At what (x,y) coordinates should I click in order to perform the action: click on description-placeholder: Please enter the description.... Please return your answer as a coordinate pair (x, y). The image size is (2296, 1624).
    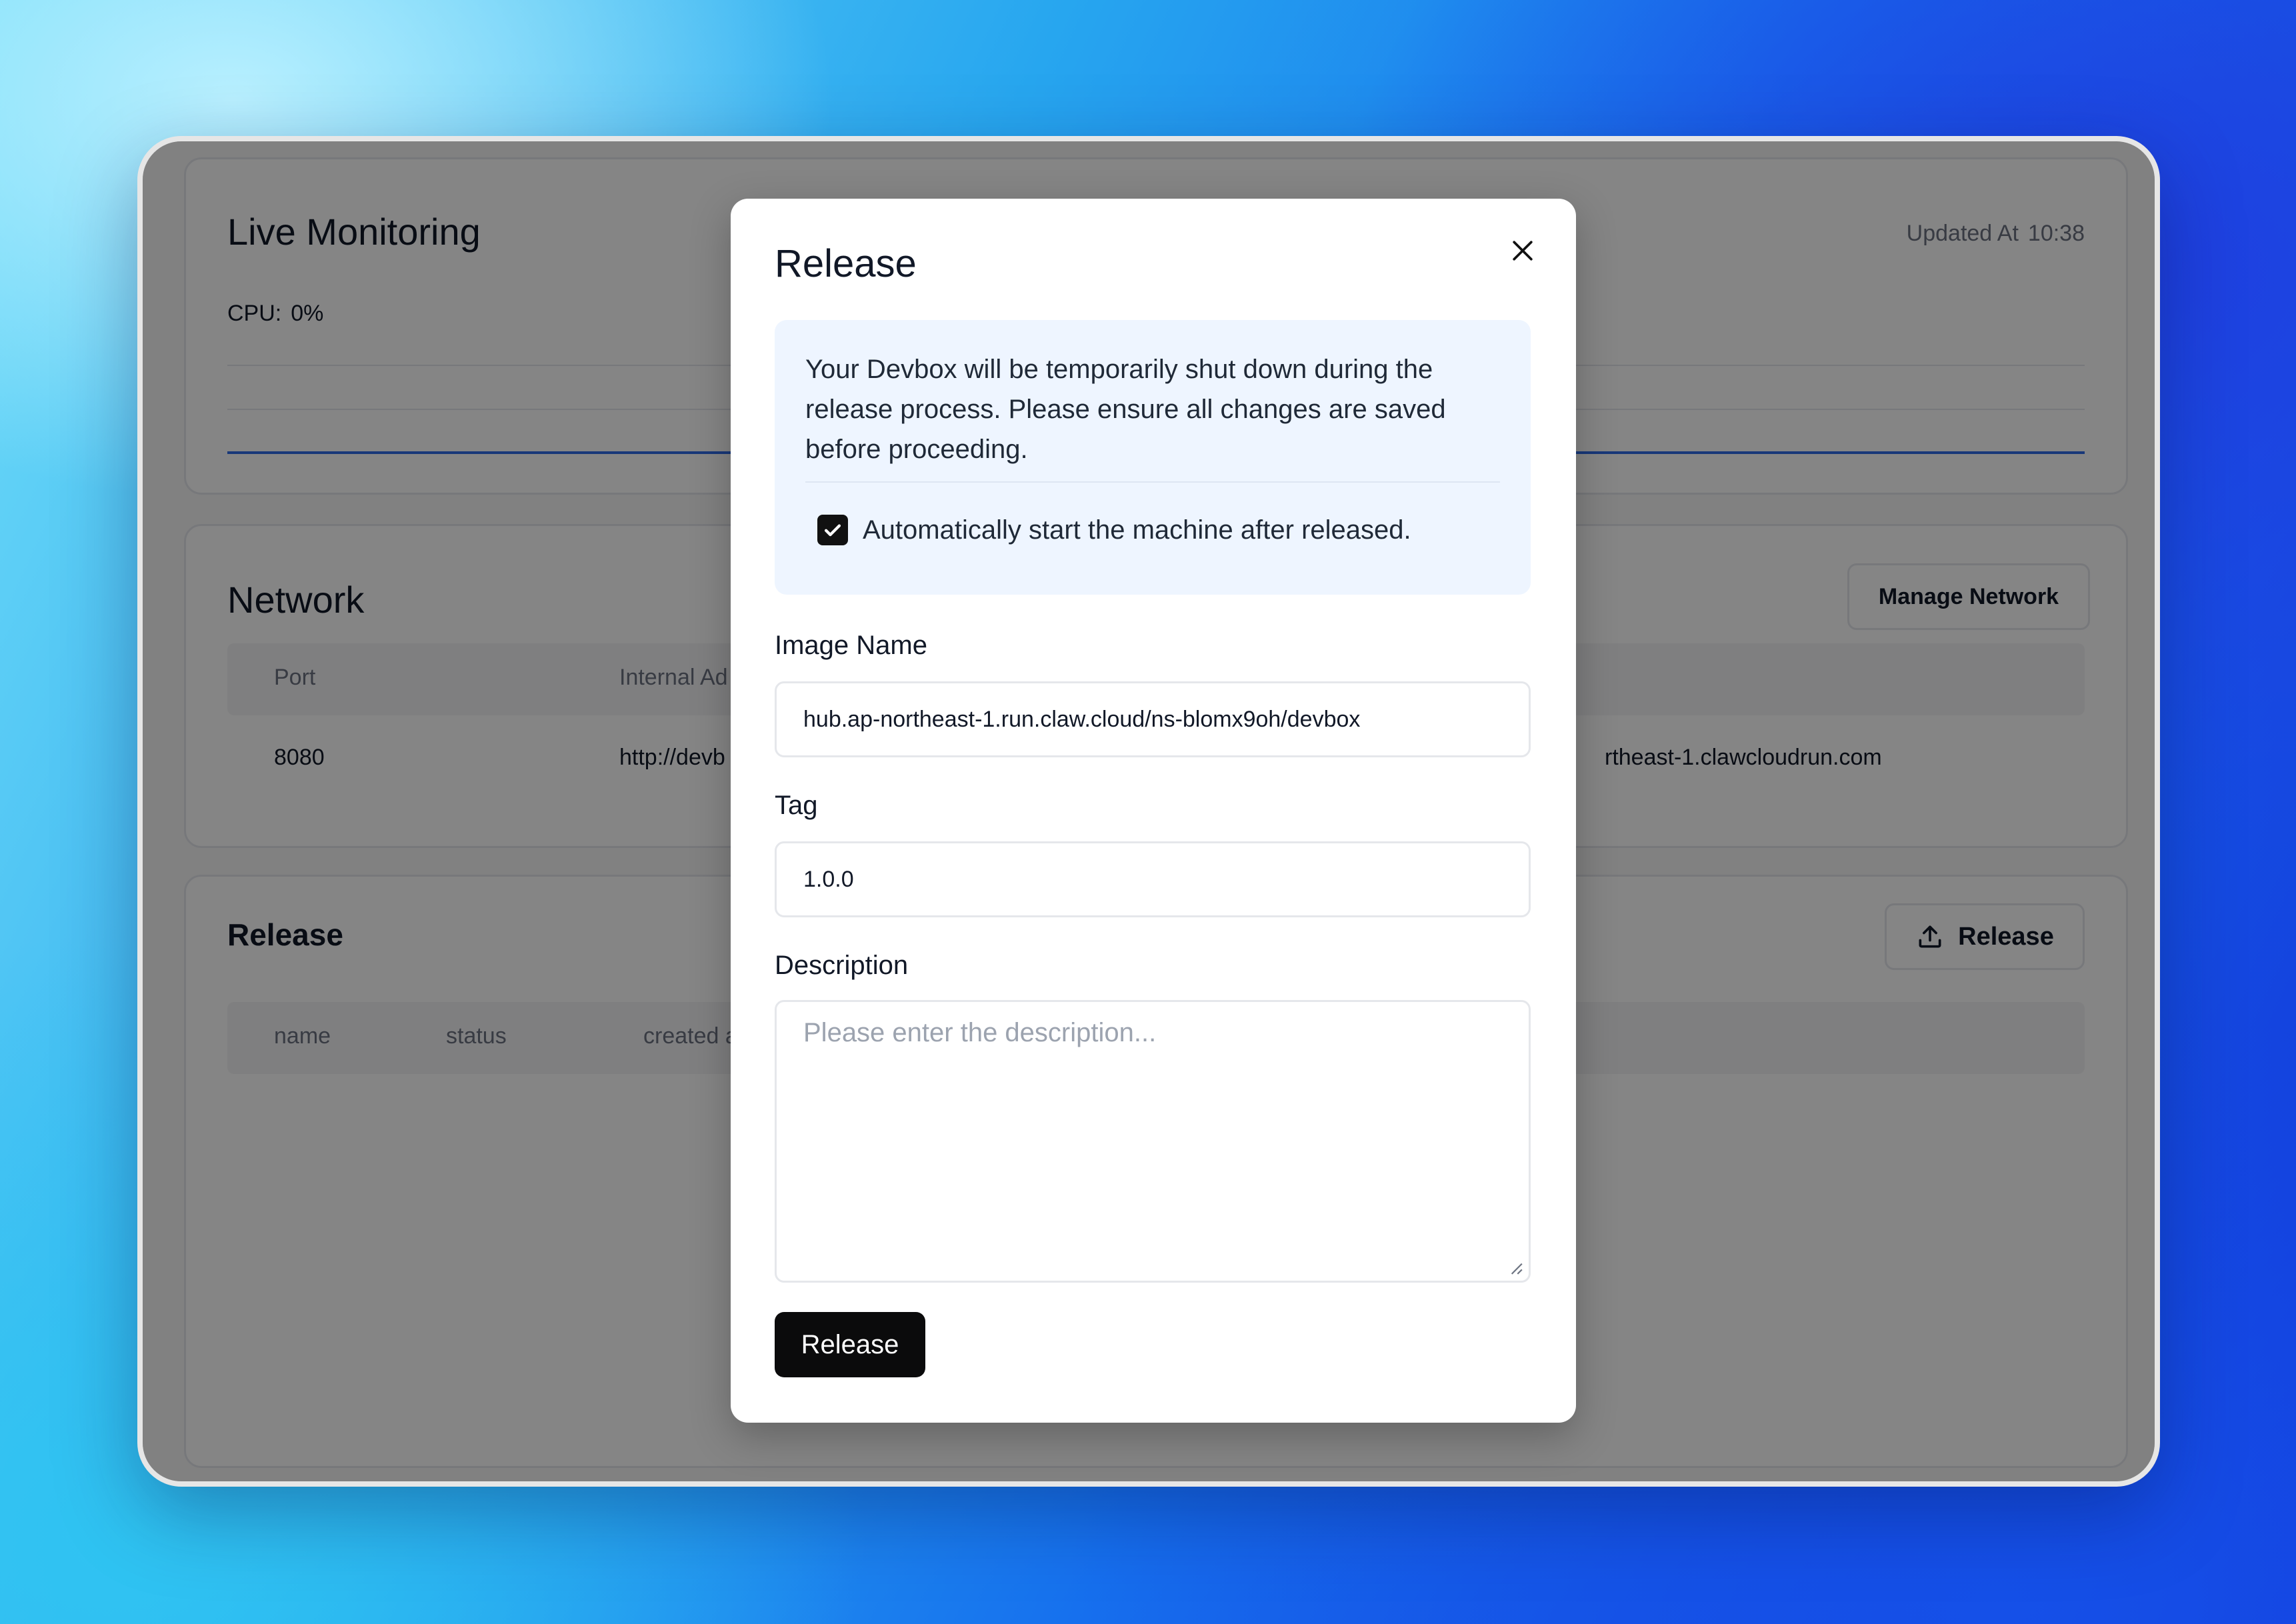
    Looking at the image, I should click on (980, 1032).